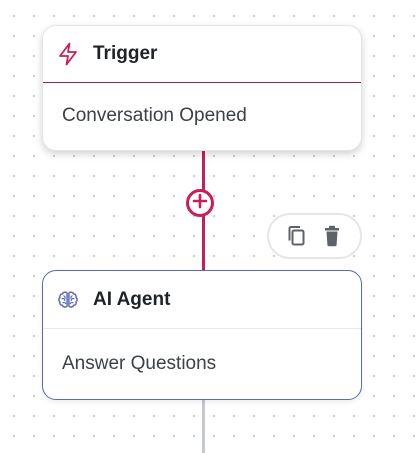 This screenshot has width=418, height=453. What do you see at coordinates (132, 299) in the screenshot?
I see `ai-agent-node-title: AI Agent` at bounding box center [132, 299].